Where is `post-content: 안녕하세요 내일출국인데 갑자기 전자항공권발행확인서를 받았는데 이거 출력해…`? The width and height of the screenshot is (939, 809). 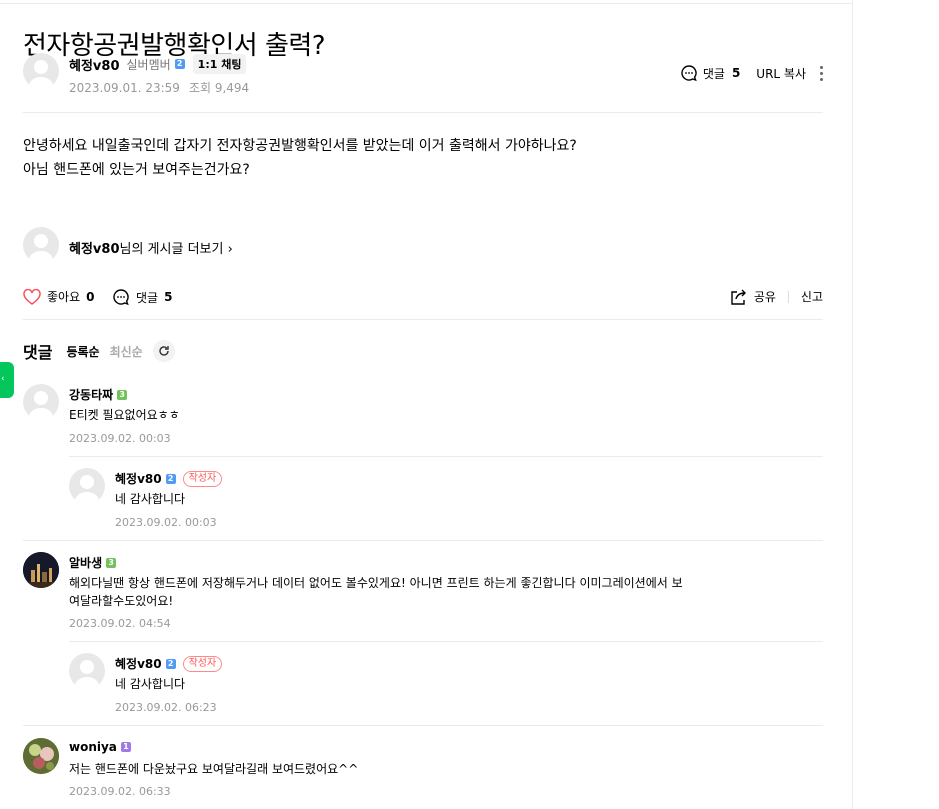
post-content: 안녕하세요 내일출국인데 갑자기 전자항공권발행확인서를 받았는데 이거 출력해… is located at coordinates (300, 158).